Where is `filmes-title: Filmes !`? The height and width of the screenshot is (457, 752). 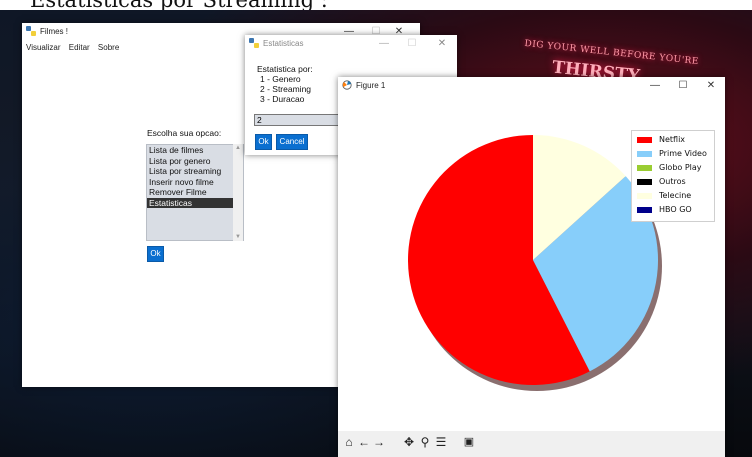 filmes-title: Filmes ! is located at coordinates (54, 31).